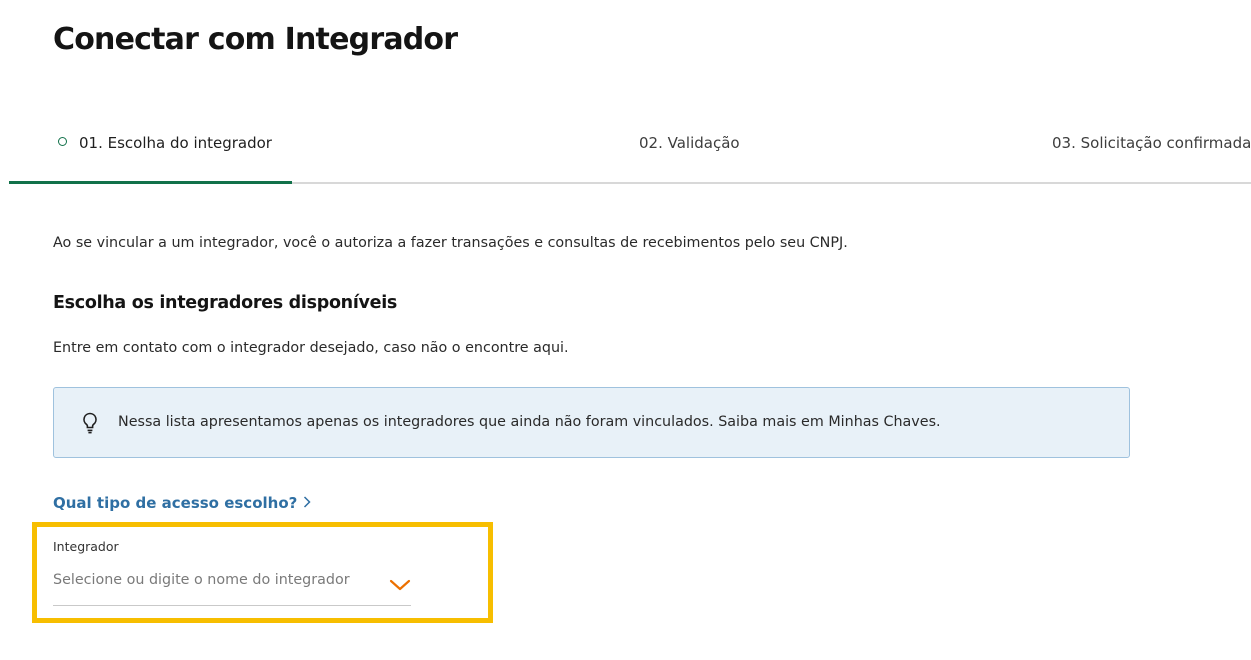  I want to click on step-label: 01. Escolha do integrador, so click(175, 143).